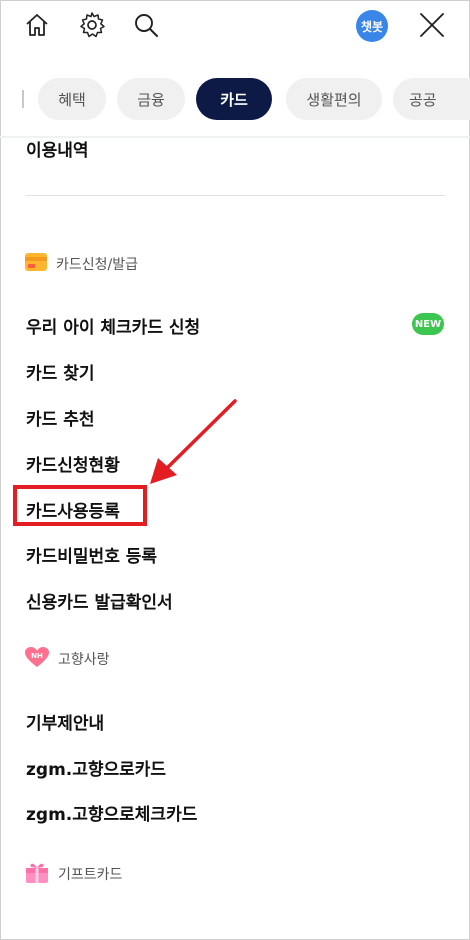 This screenshot has height=940, width=470. I want to click on nh-heart-icon: NH, so click(37, 659).